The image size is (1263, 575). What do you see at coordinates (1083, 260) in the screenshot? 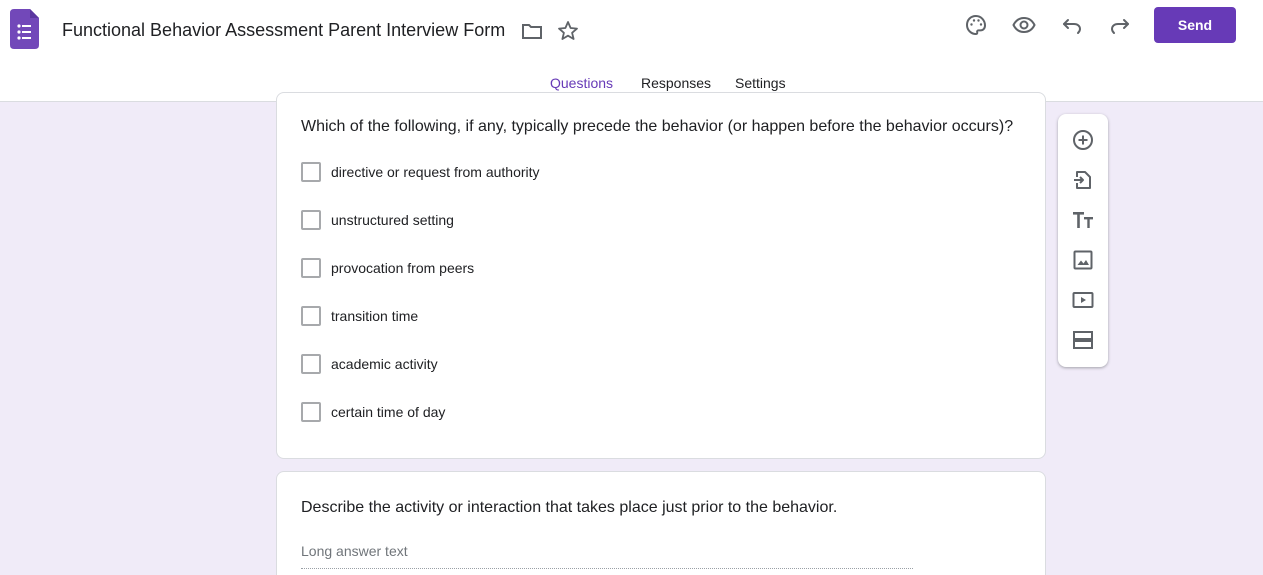
I see `add-image-icon` at bounding box center [1083, 260].